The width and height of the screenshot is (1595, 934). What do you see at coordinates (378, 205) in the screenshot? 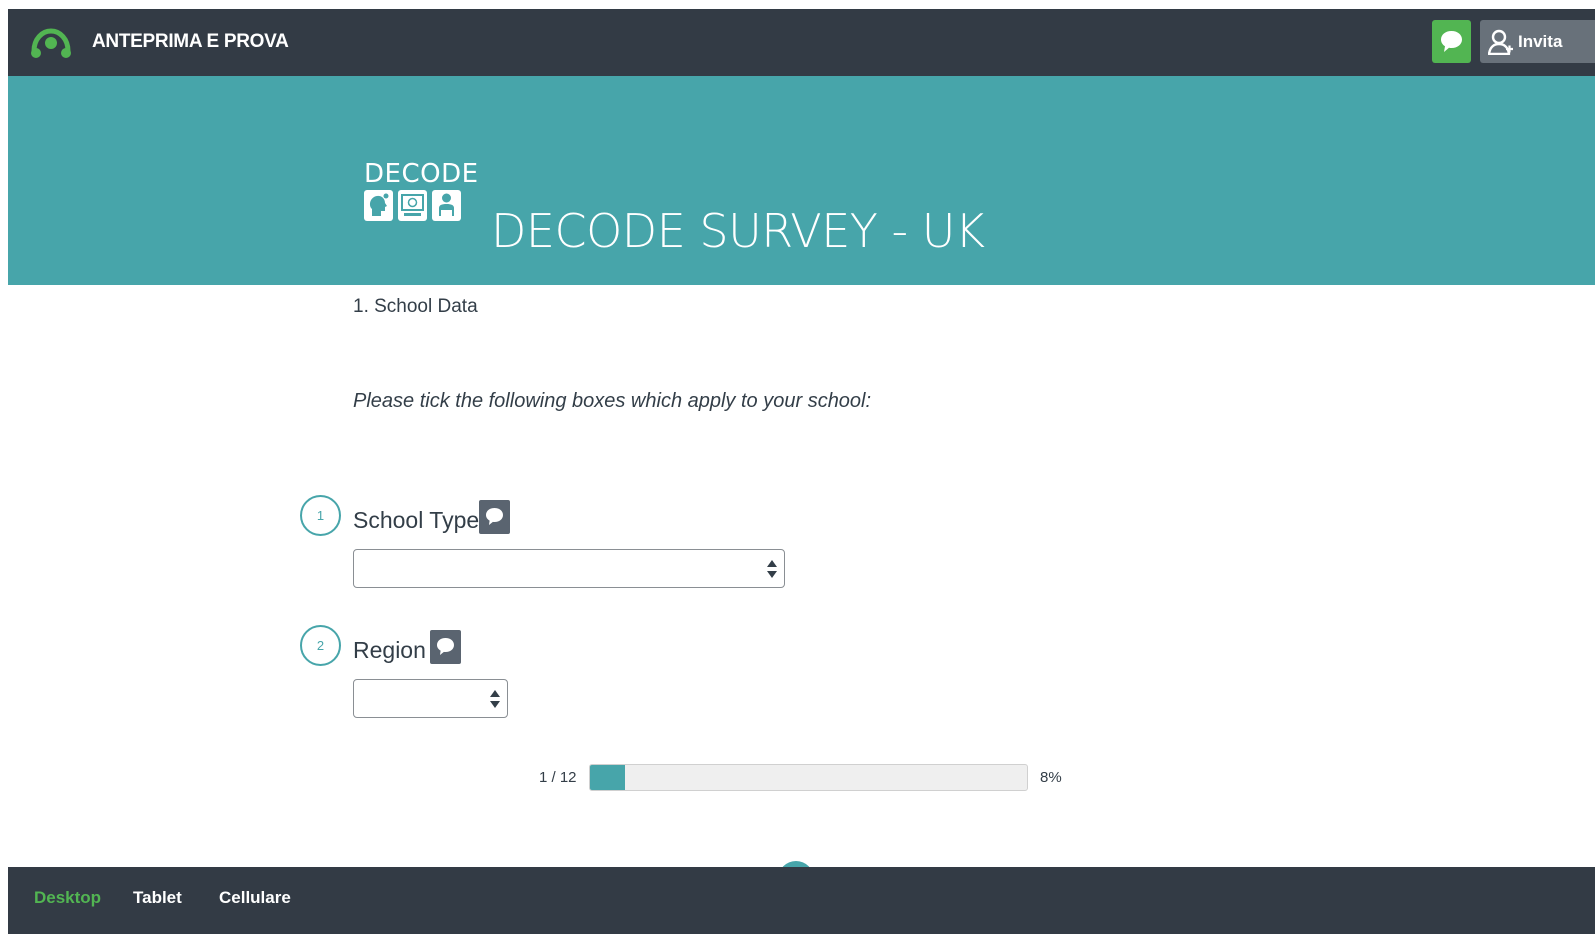
I see `head-profile-icon` at bounding box center [378, 205].